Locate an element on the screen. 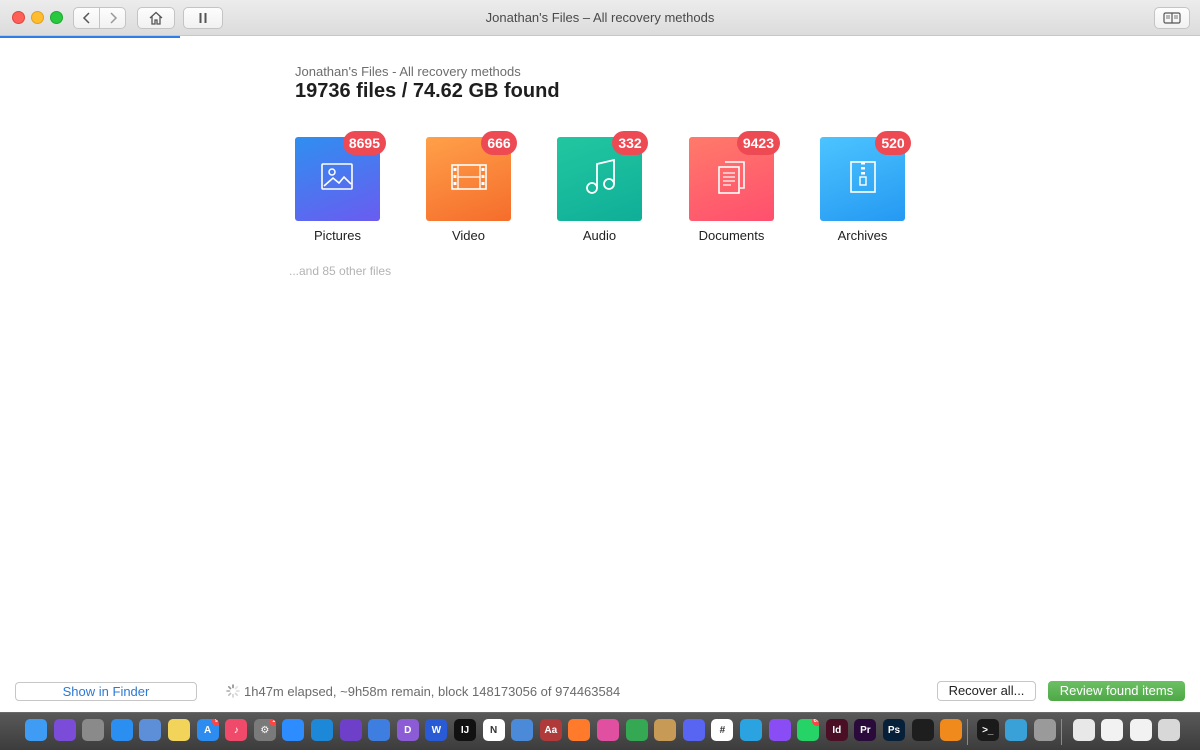  dock-glyph: A is located at coordinates (207, 730).